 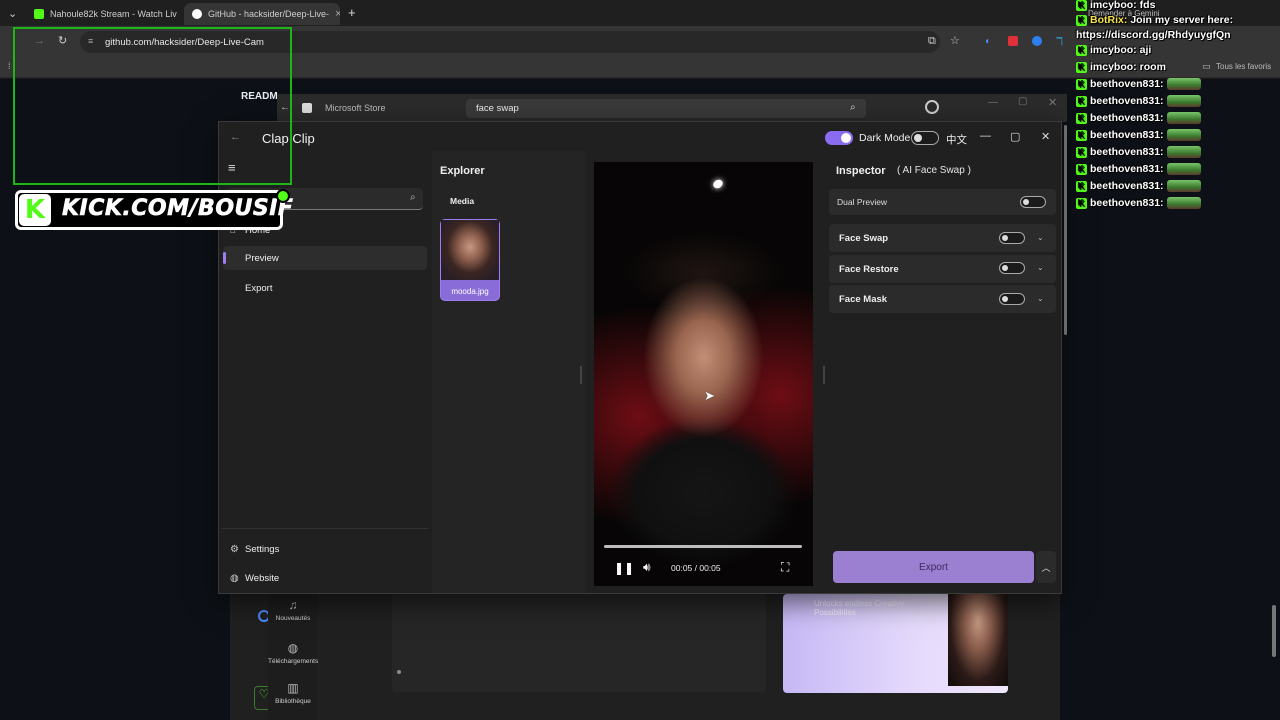 What do you see at coordinates (1012, 268) in the screenshot?
I see `face-restore-toggle` at bounding box center [1012, 268].